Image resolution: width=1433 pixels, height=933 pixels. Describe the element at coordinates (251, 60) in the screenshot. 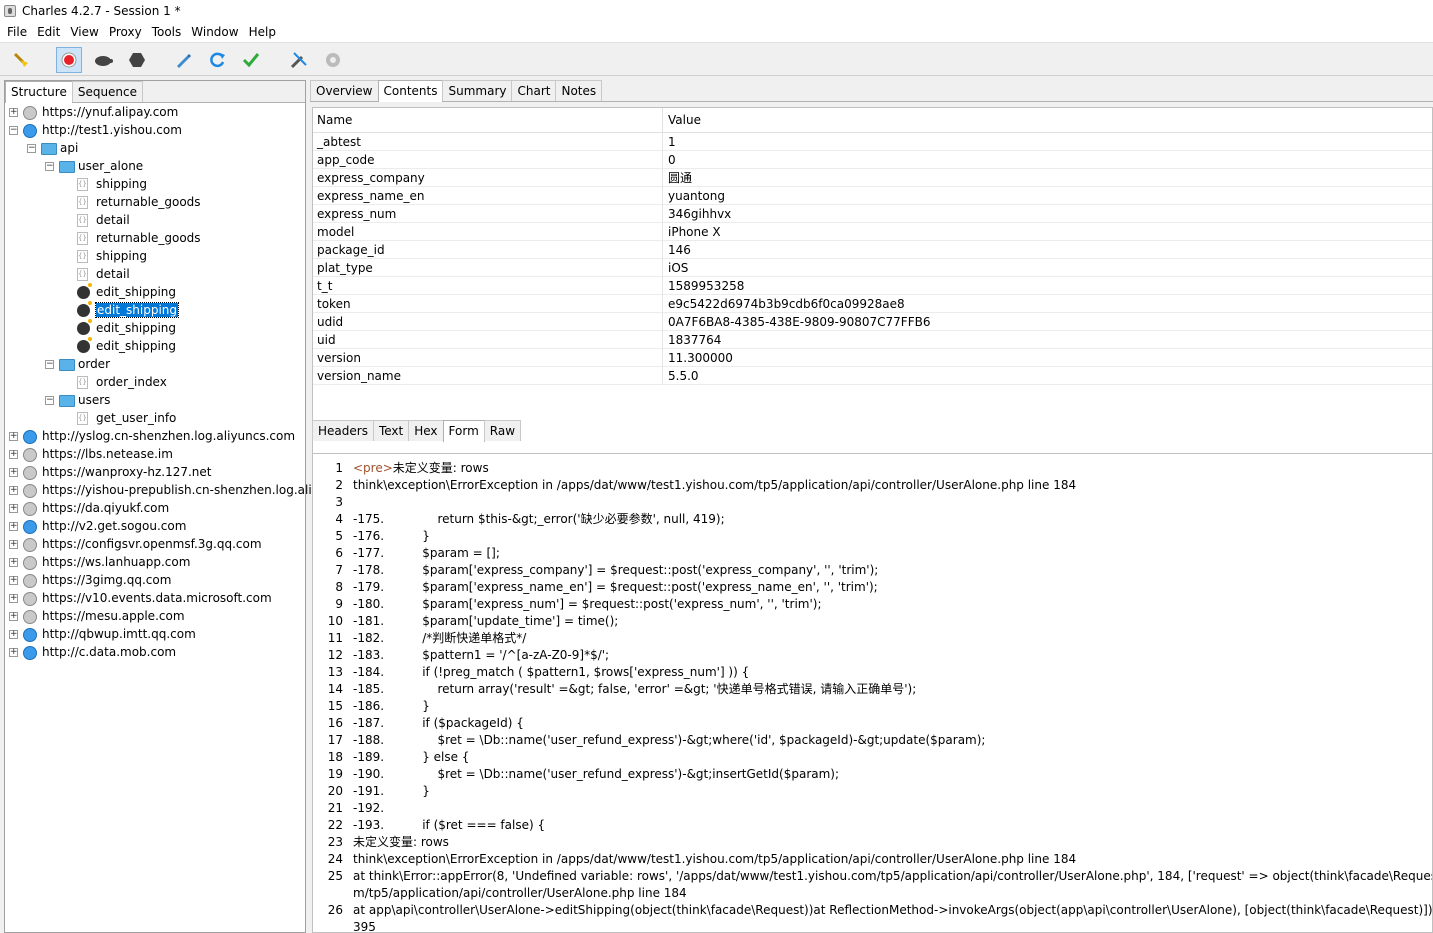

I see `validate-check-icon` at that location.